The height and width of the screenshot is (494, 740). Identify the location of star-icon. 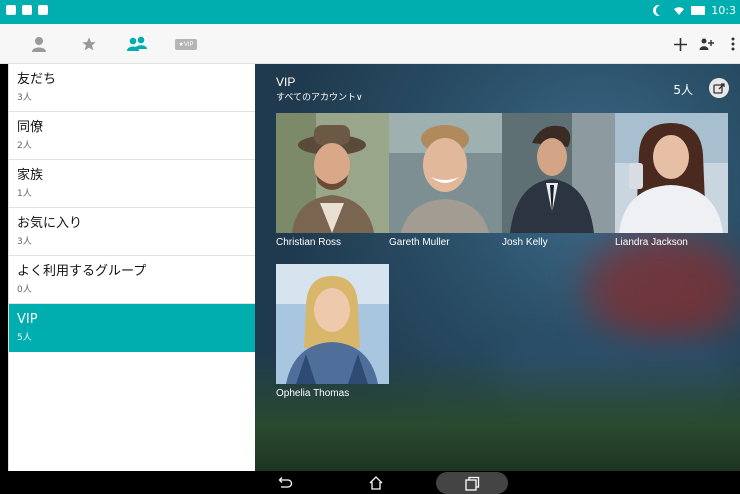
(89, 44).